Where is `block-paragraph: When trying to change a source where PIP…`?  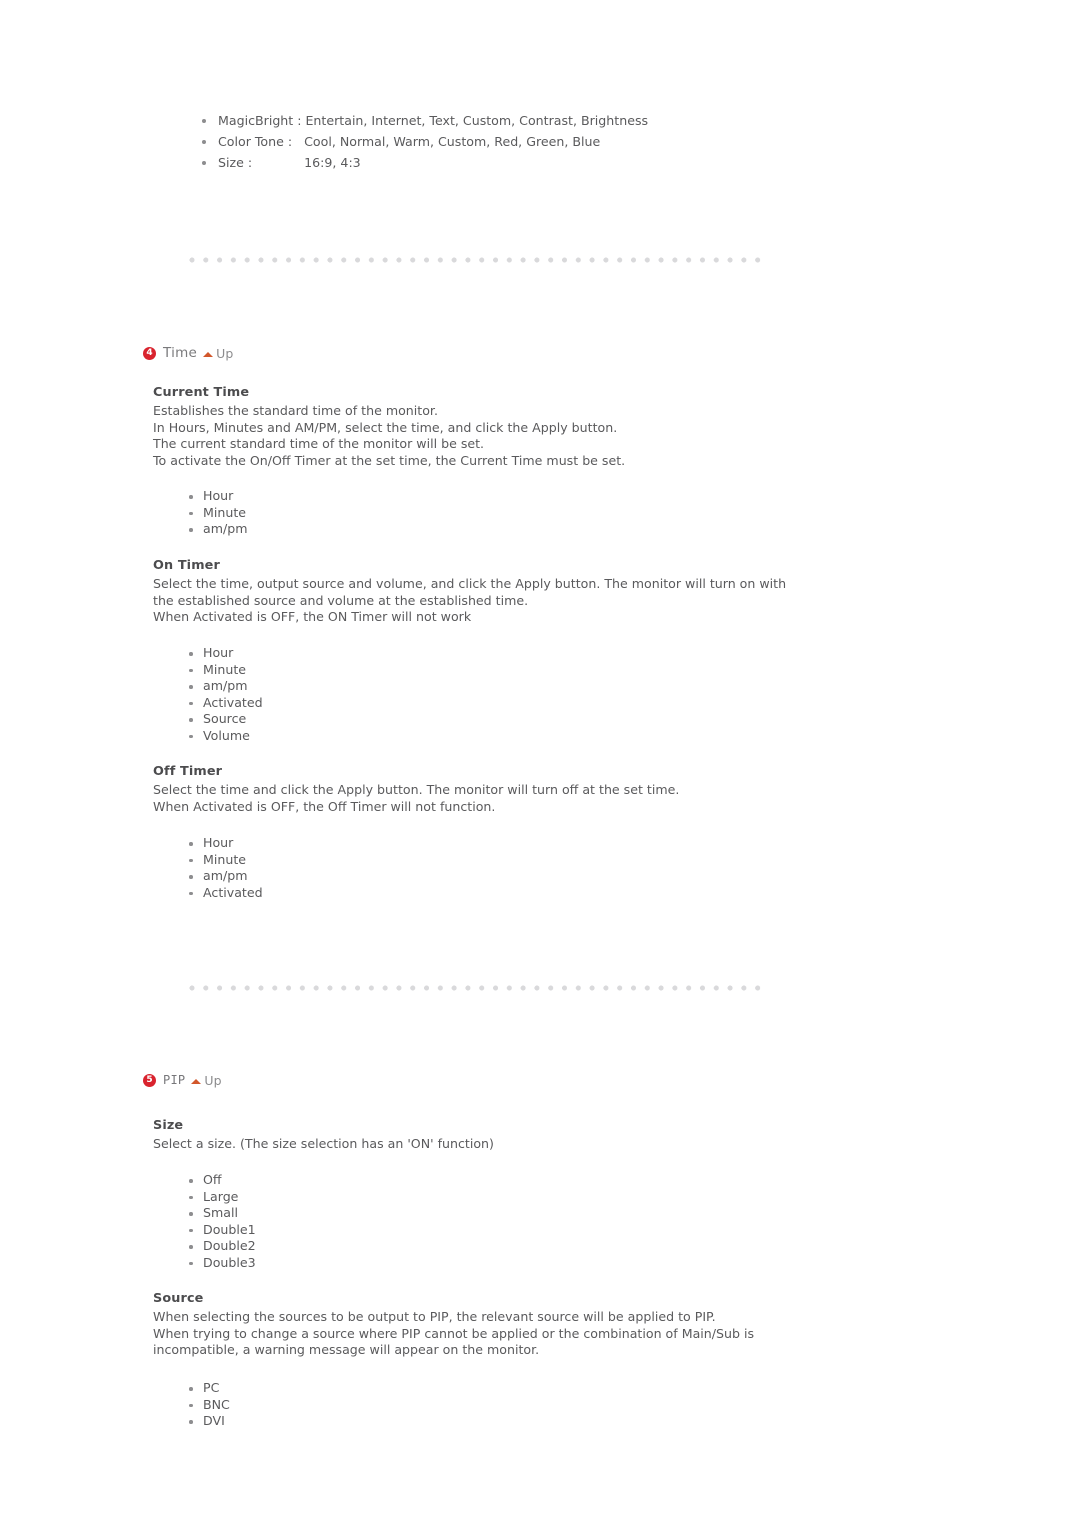
block-paragraph: When trying to change a source where PIP… is located at coordinates (454, 1333).